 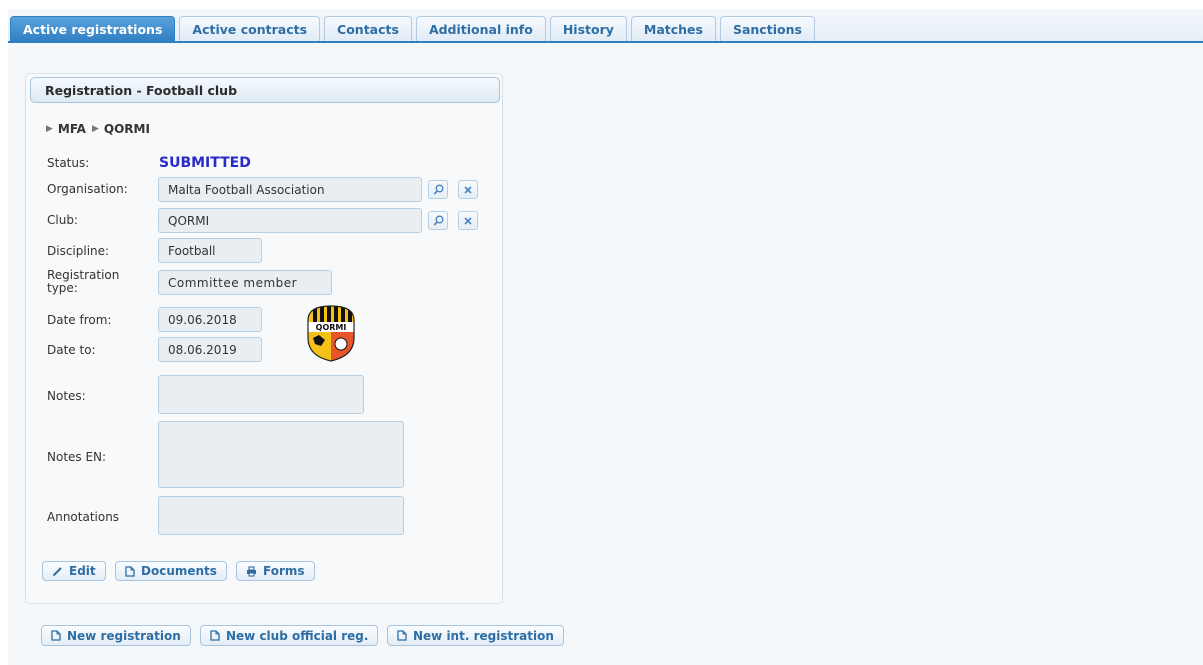 What do you see at coordinates (297, 635) in the screenshot?
I see `new-club-official-label: New club official reg.` at bounding box center [297, 635].